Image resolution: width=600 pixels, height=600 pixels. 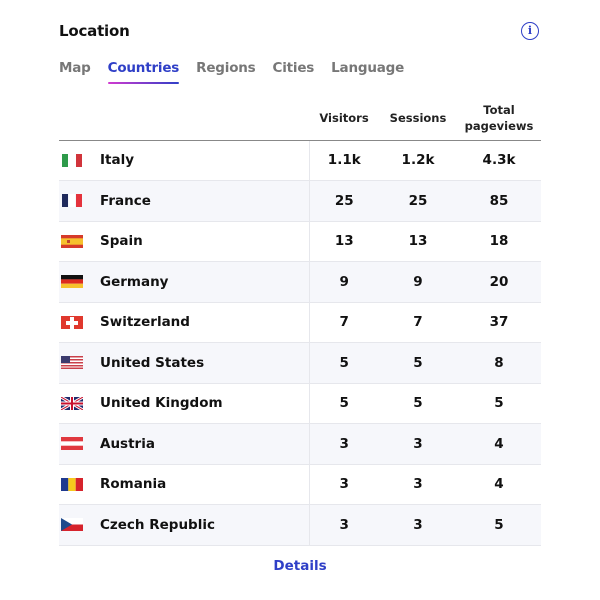 I want to click on info-circle-icon: i, so click(x=530, y=31).